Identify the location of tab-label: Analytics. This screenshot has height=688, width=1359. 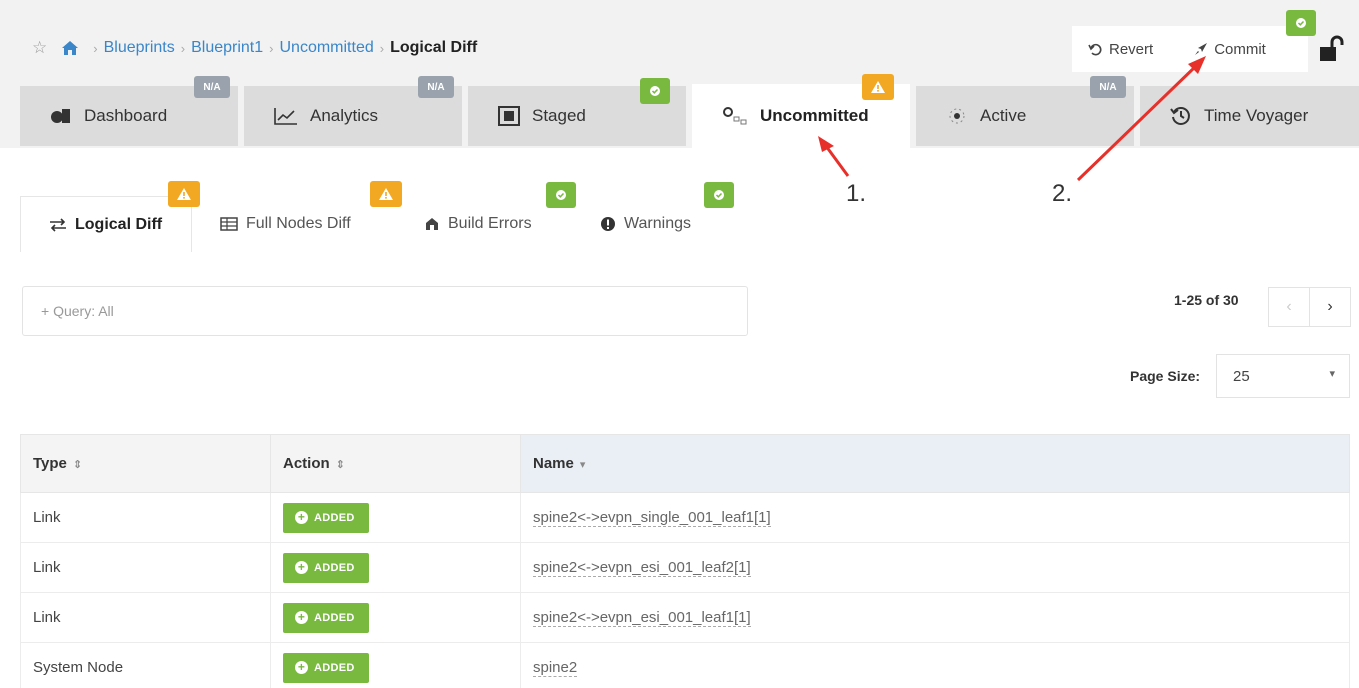
(344, 115).